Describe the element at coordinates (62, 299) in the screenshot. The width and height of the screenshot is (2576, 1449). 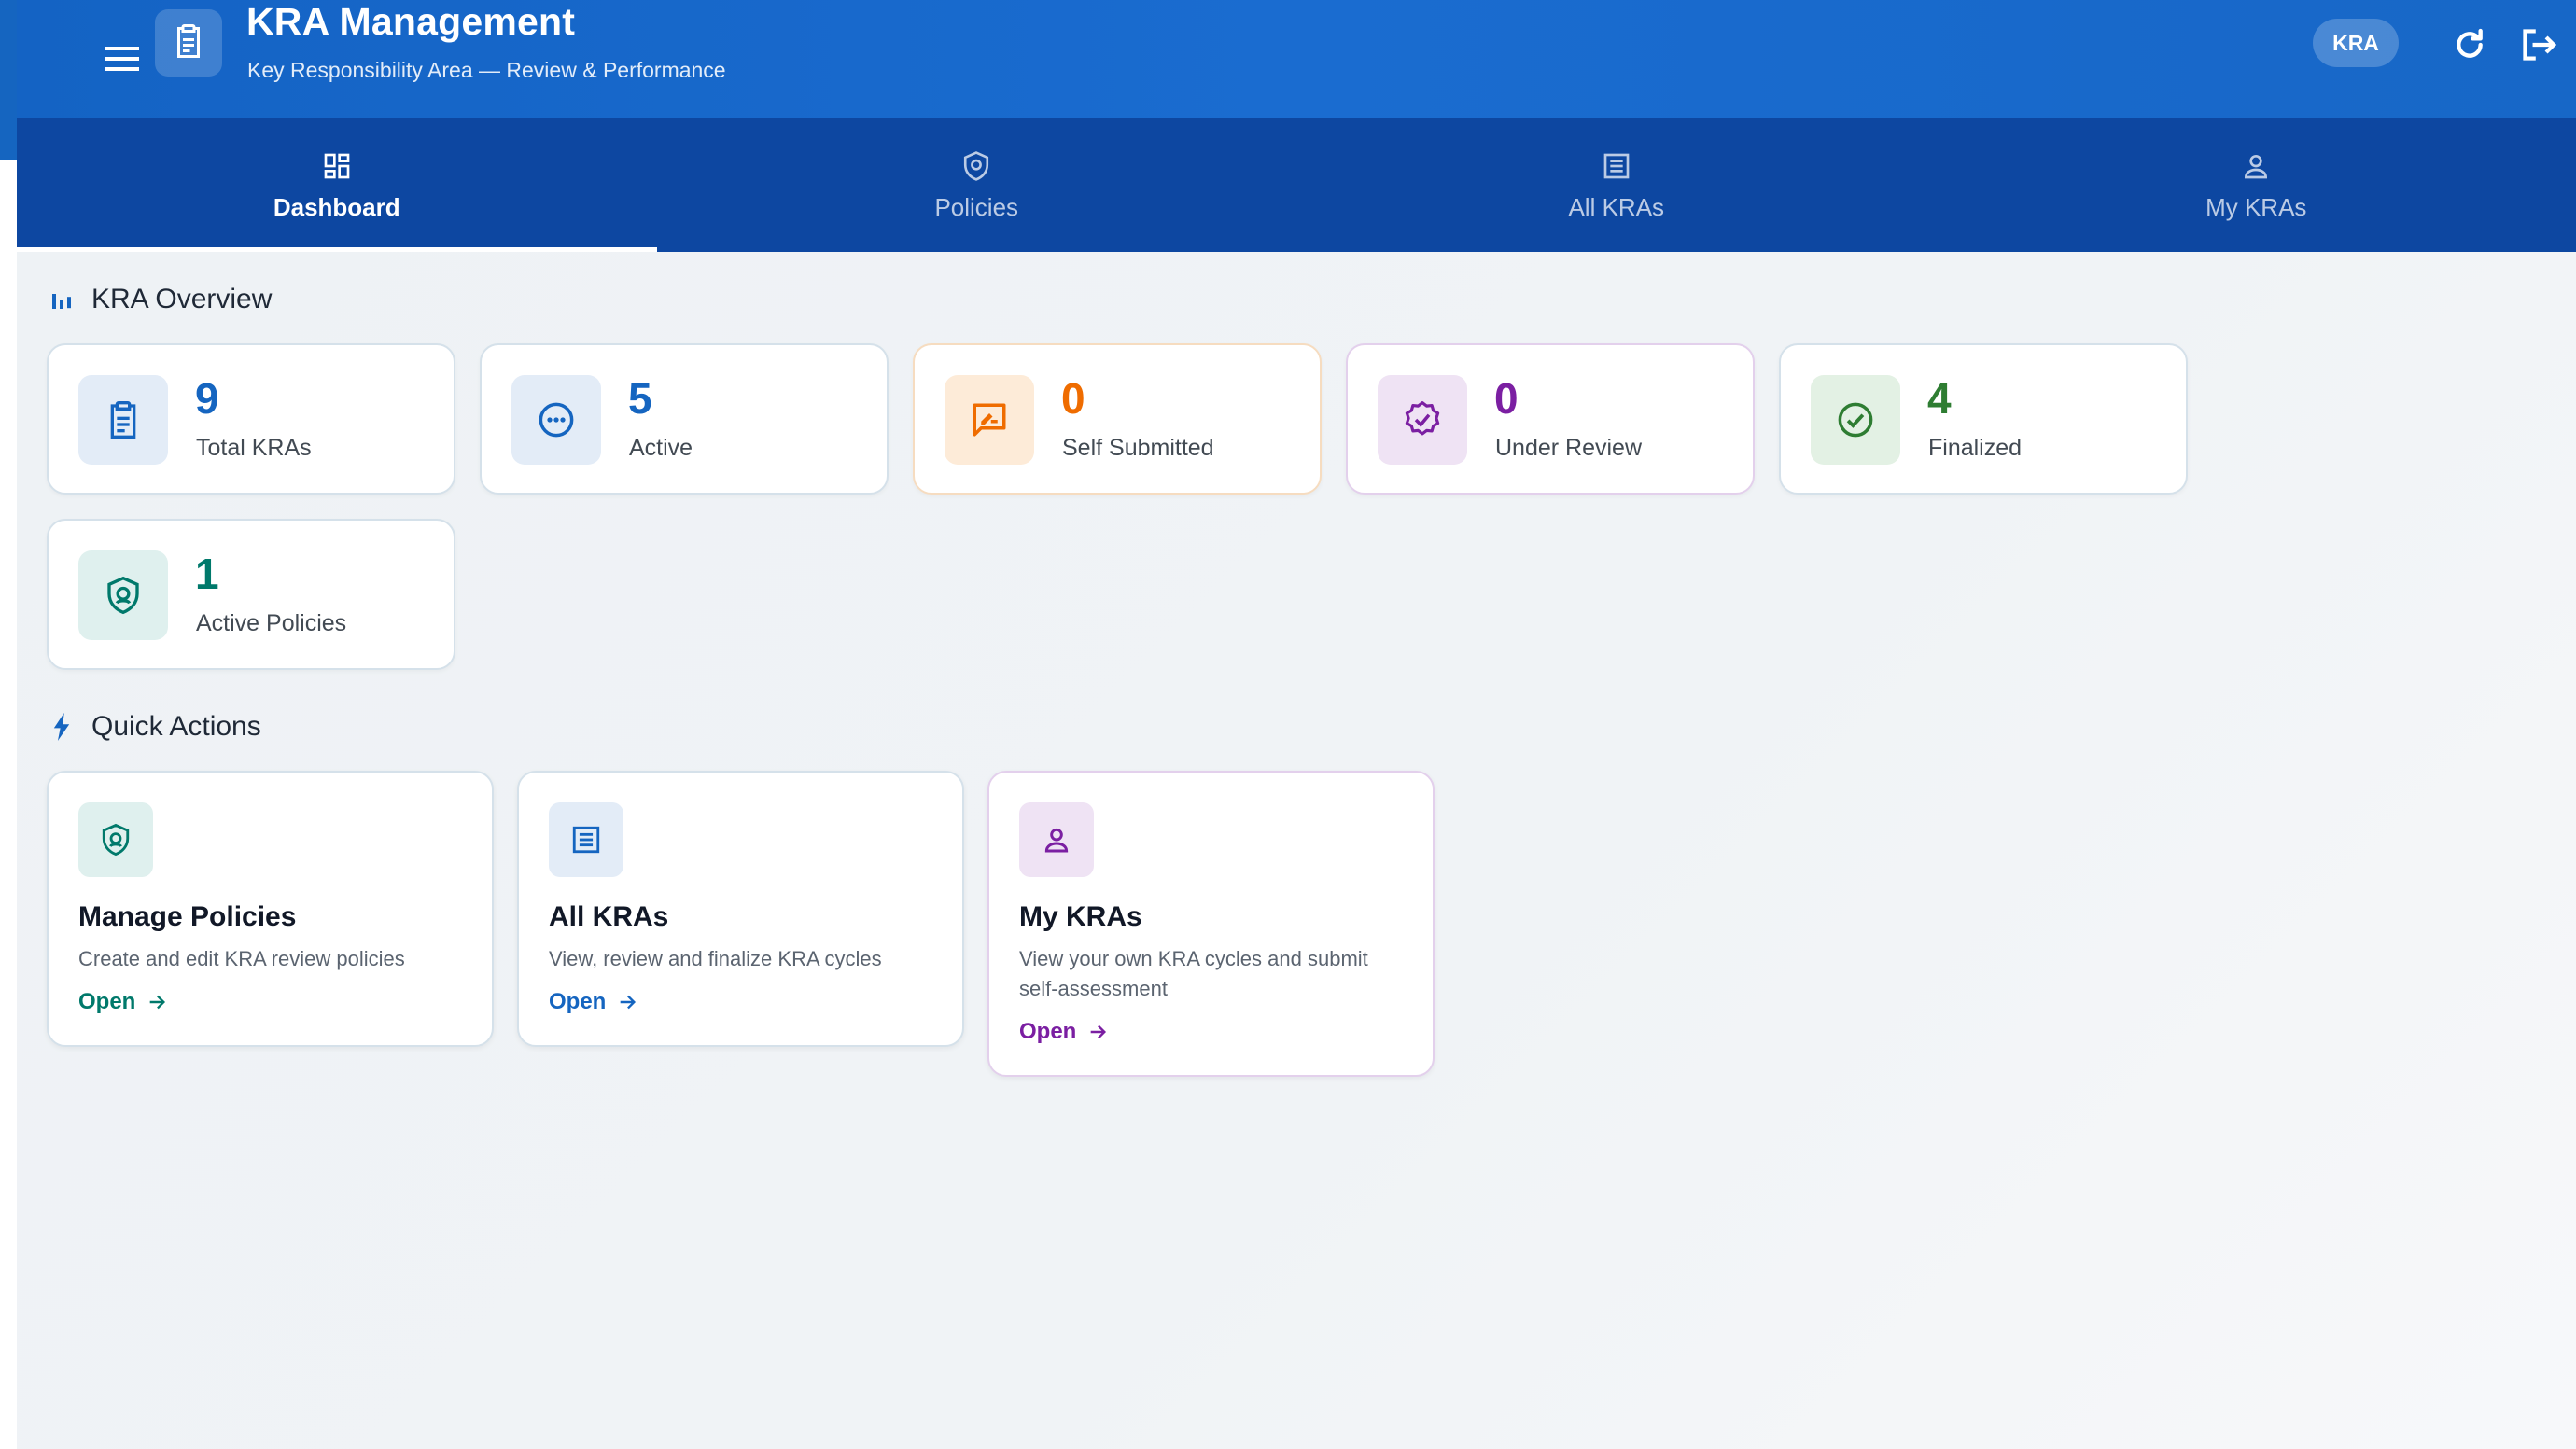
I see `bar-chart-icon` at that location.